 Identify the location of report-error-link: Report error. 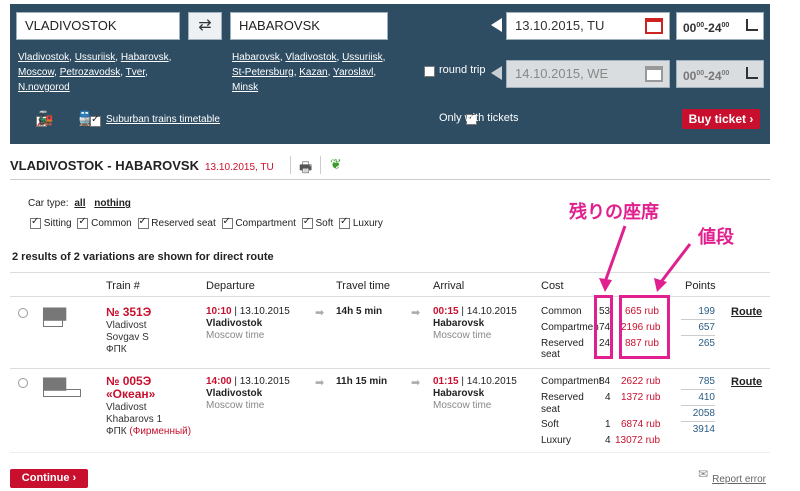
(739, 479).